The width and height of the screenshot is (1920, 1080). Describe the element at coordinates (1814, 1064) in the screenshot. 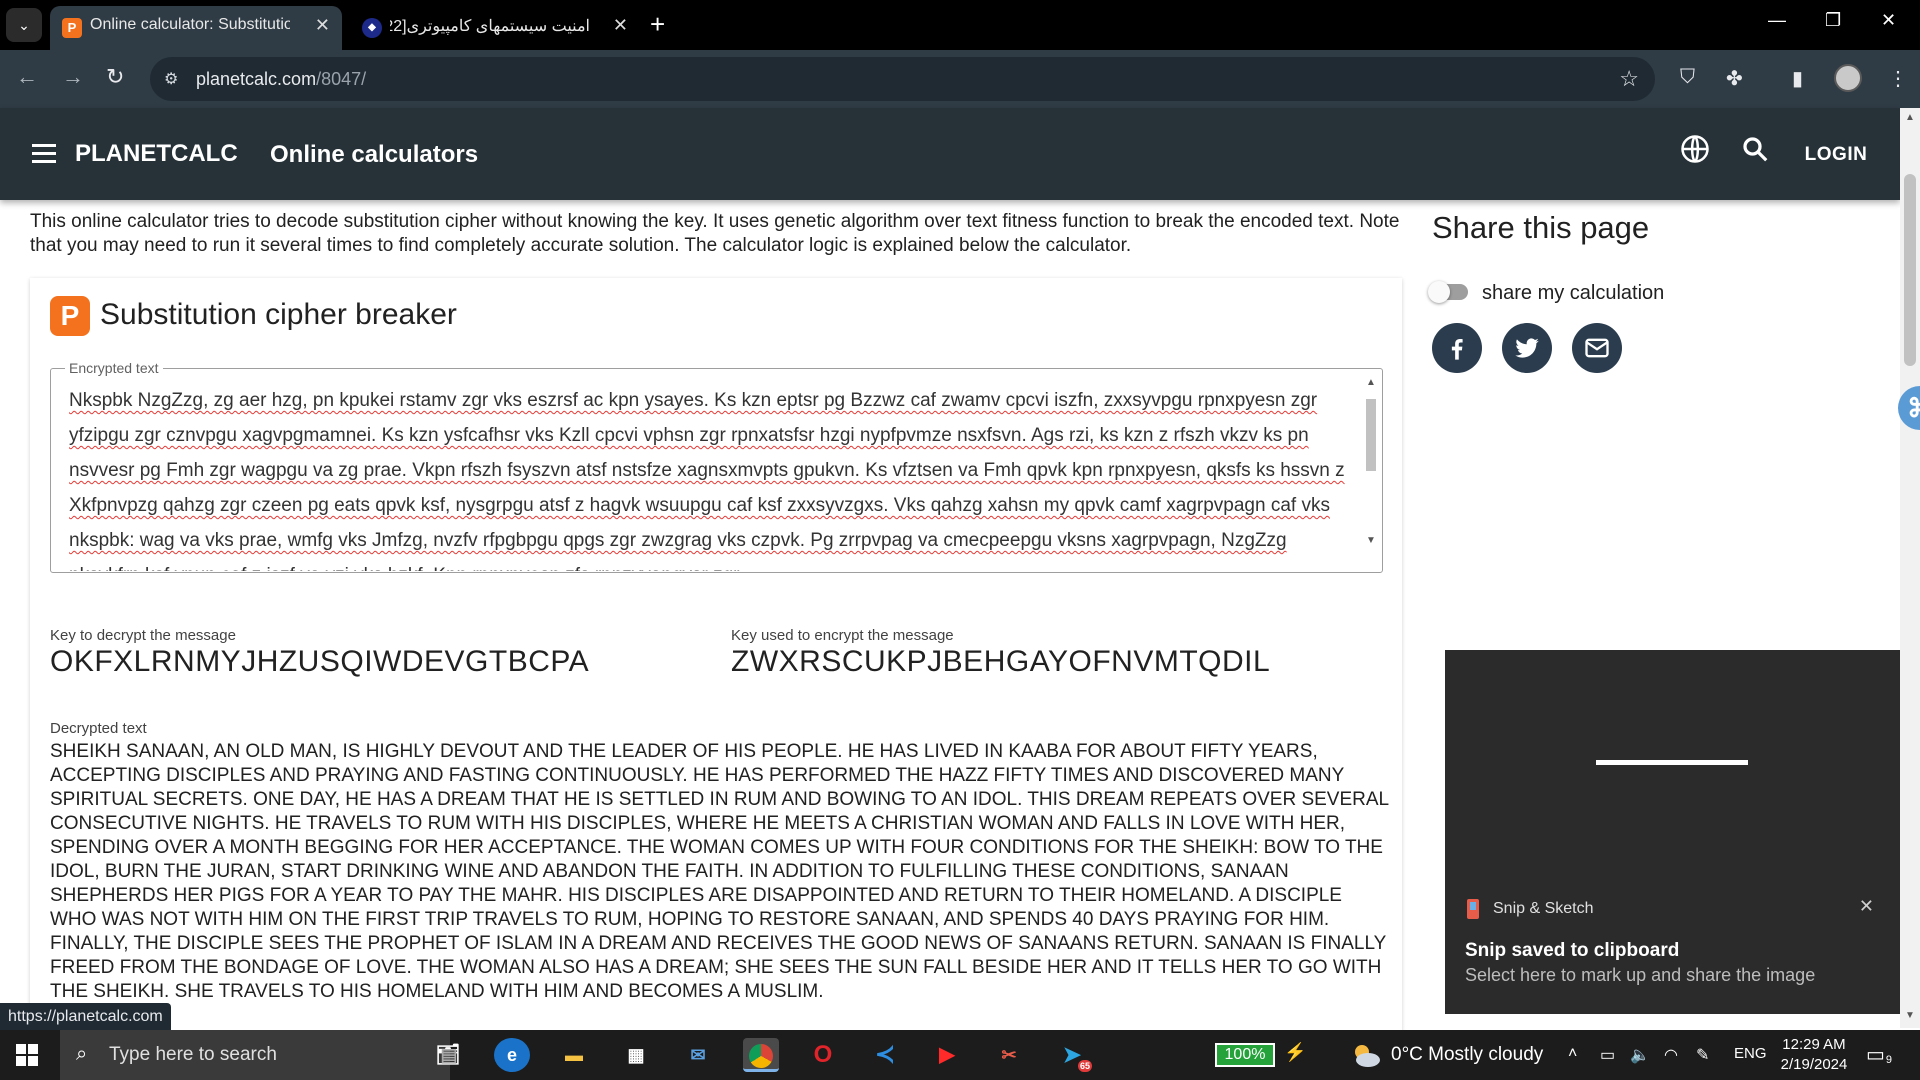

I see `clock-date: 2/19/2024` at that location.